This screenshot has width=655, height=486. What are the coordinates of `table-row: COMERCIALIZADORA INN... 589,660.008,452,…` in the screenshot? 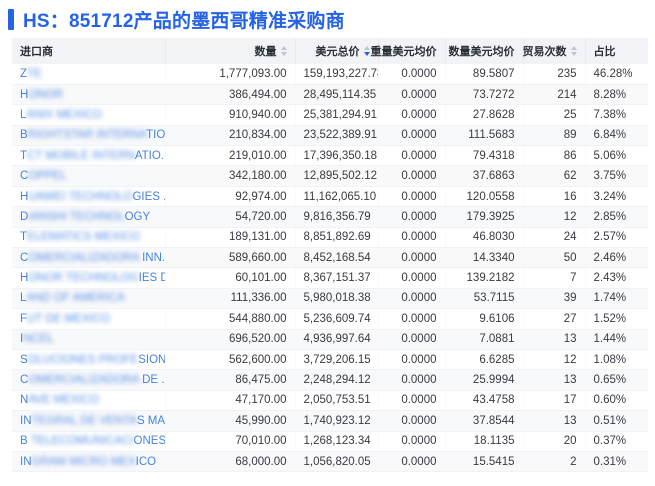 It's located at (330, 258).